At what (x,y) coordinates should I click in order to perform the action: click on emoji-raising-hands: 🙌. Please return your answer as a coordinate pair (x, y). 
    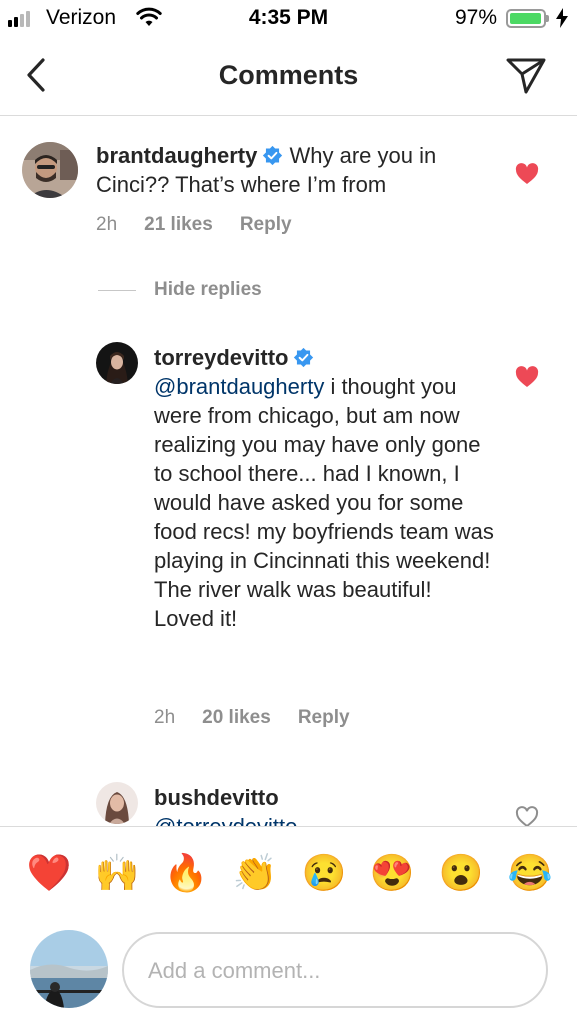
    Looking at the image, I should click on (117, 873).